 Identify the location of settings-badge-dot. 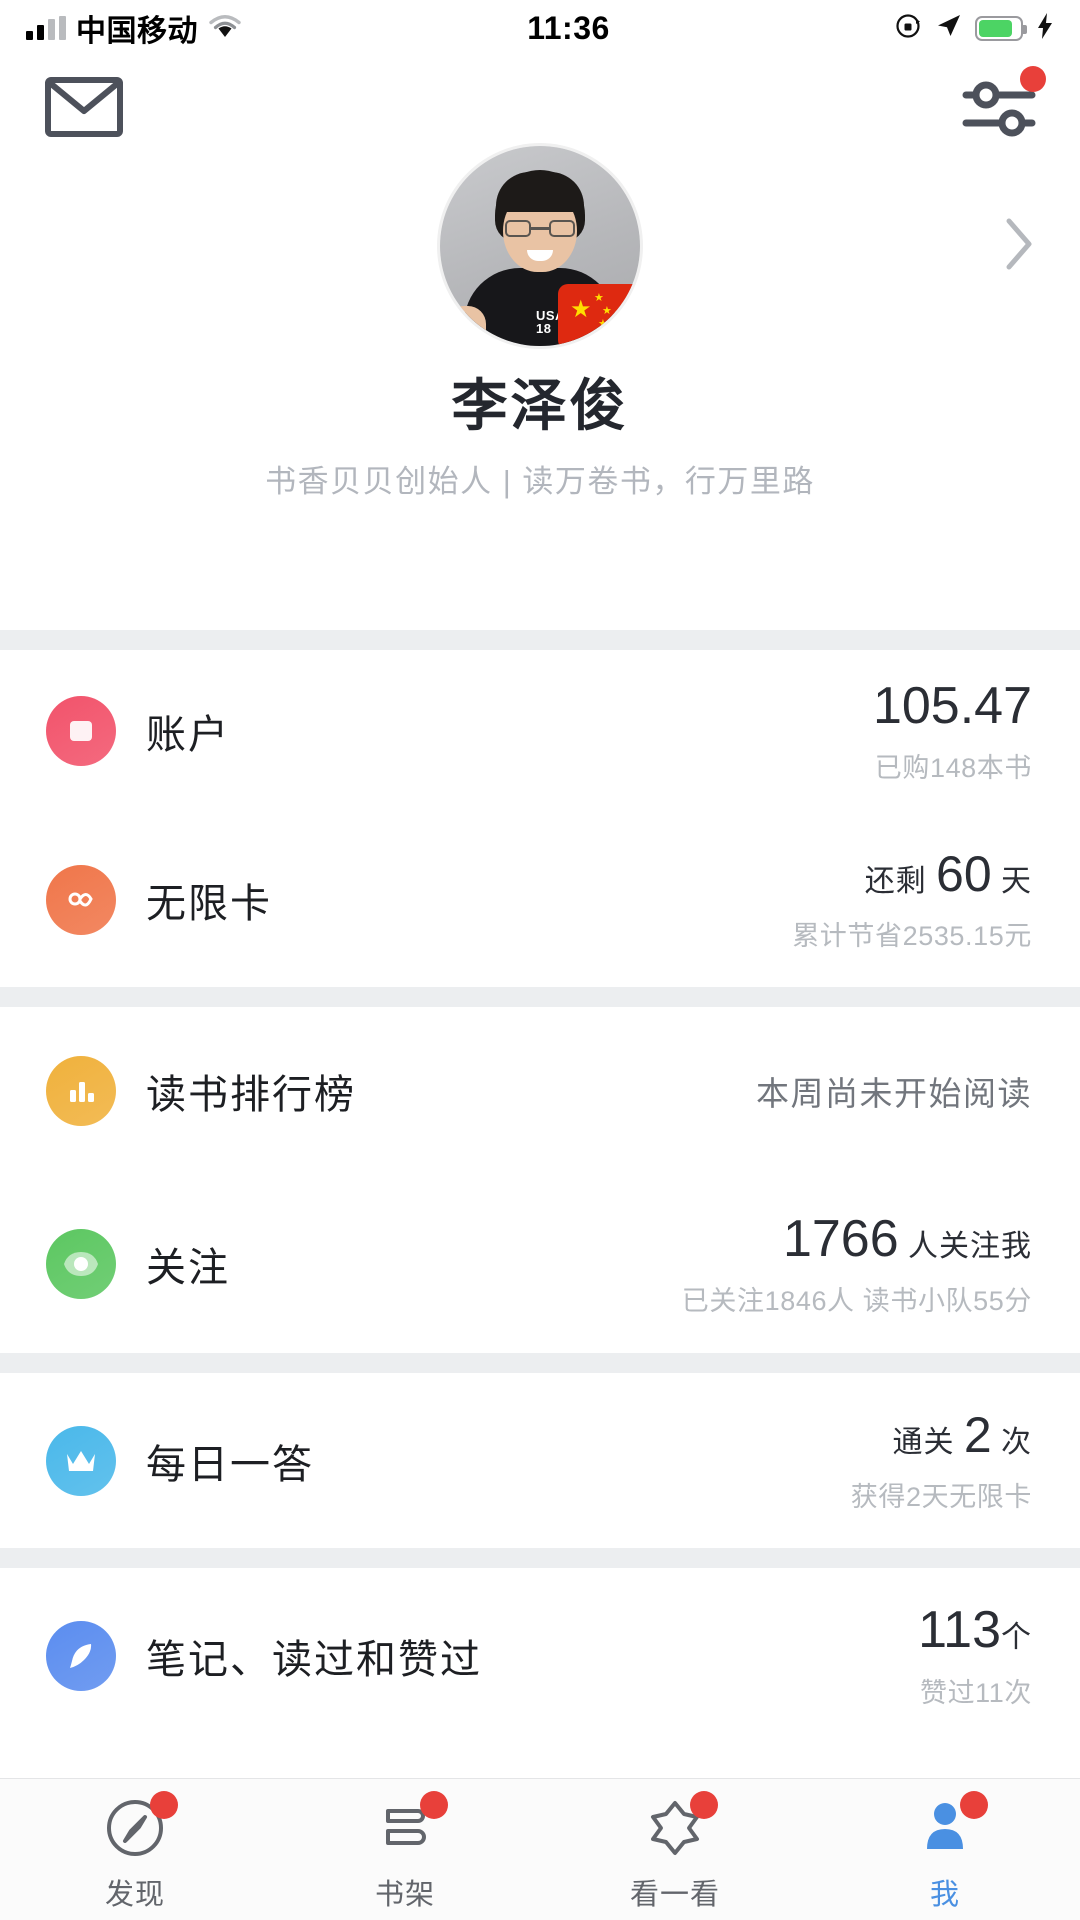
(1033, 79).